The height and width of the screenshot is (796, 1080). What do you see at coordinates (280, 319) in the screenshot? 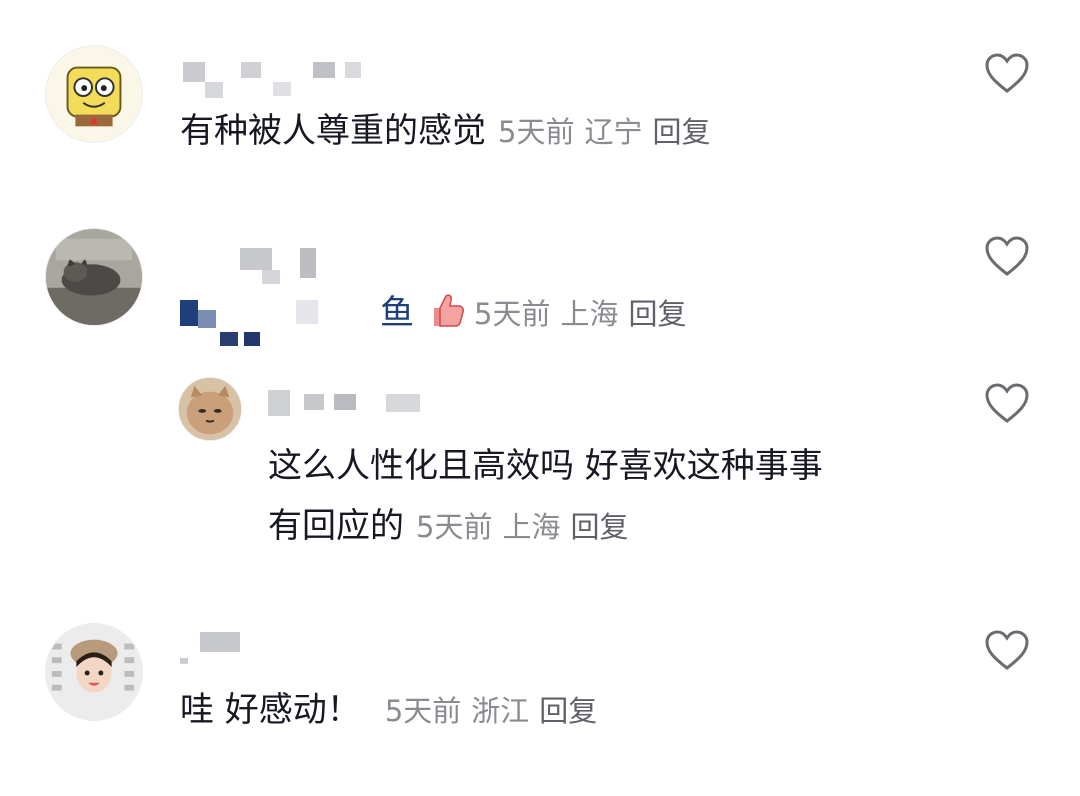
I see `mention-blurred` at bounding box center [280, 319].